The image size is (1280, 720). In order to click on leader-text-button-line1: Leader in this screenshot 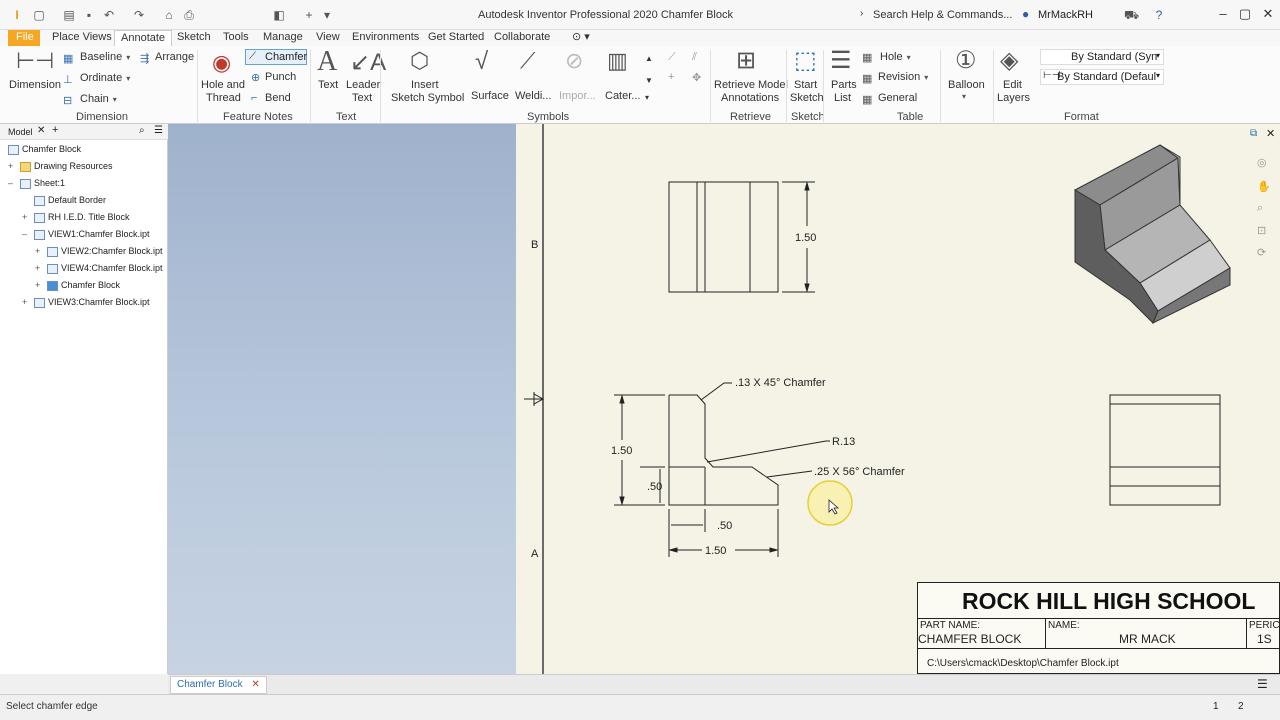, I will do `click(363, 85)`.